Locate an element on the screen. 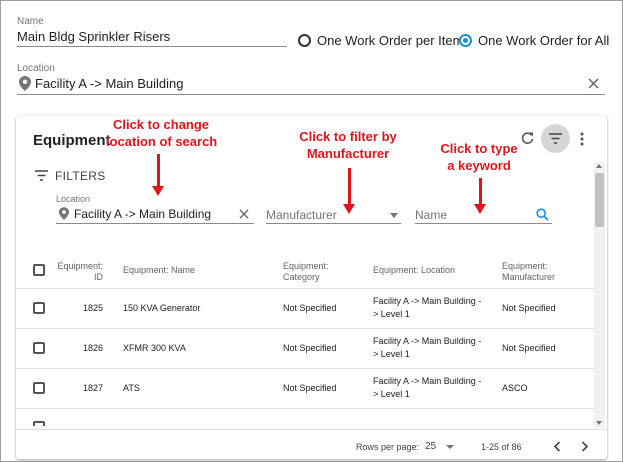 The image size is (623, 462). filters-icon is located at coordinates (41, 175).